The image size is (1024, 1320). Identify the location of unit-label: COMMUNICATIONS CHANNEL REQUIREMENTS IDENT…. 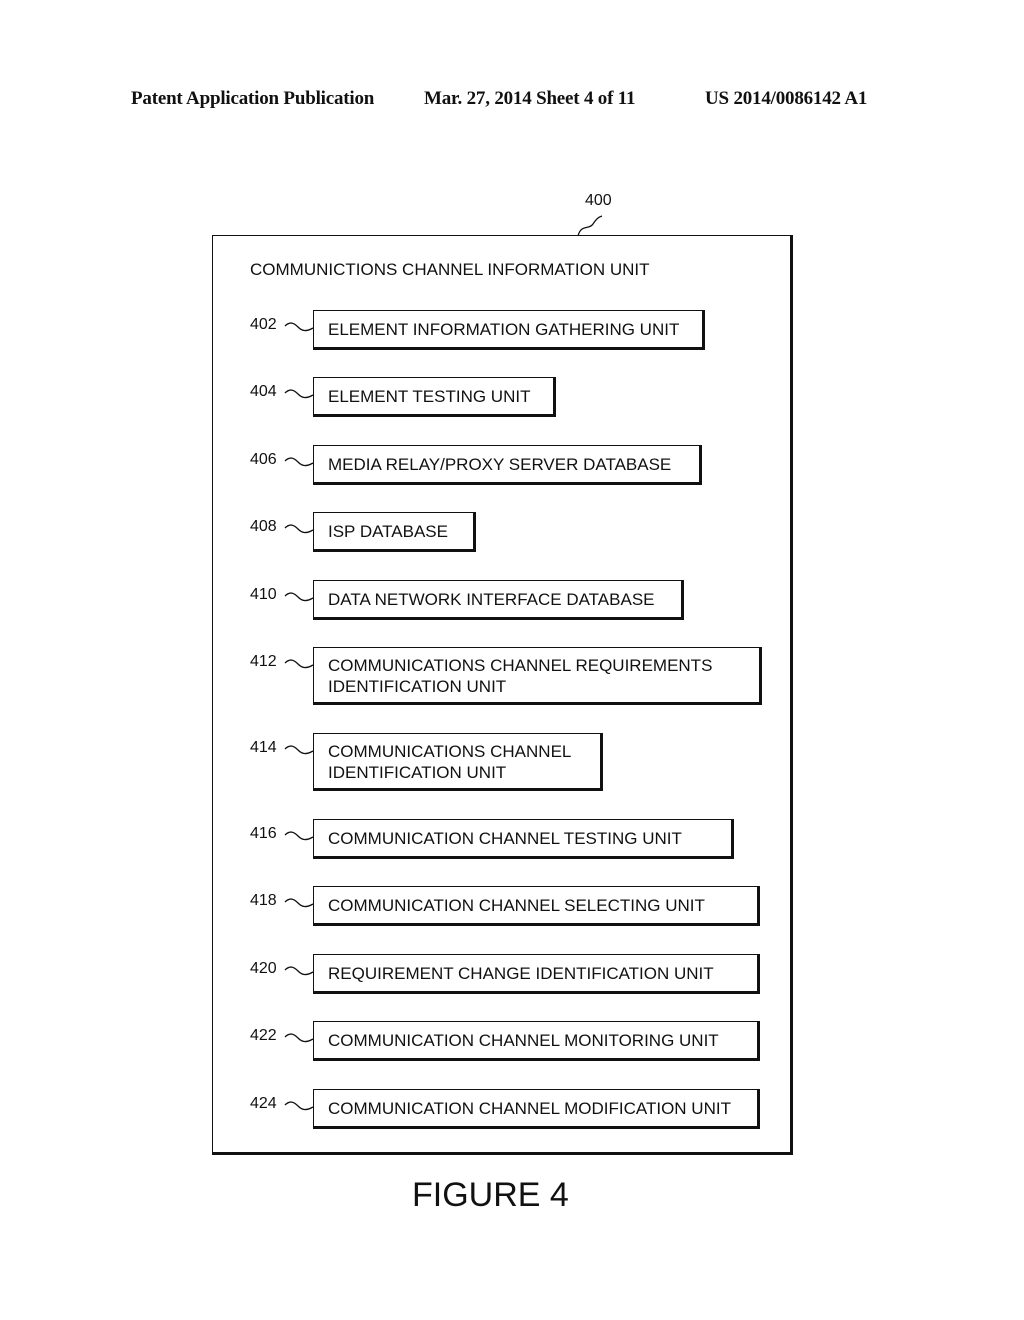
(520, 676).